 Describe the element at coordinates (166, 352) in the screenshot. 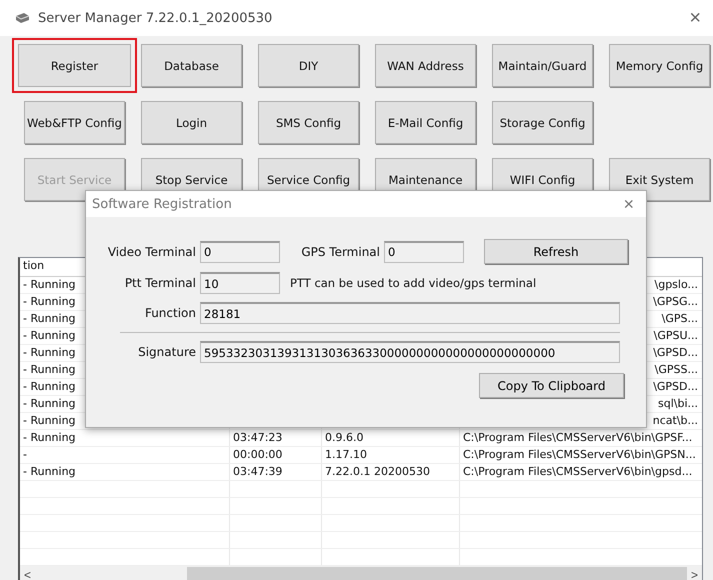

I see `field-label: Signature` at that location.